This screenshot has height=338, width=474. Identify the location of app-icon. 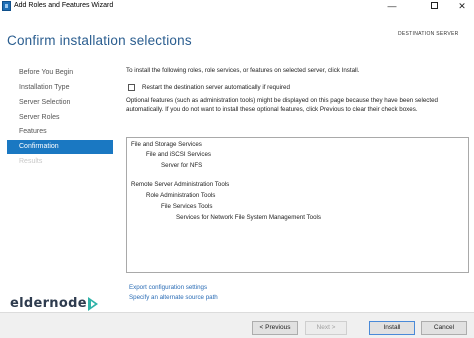
(6, 6).